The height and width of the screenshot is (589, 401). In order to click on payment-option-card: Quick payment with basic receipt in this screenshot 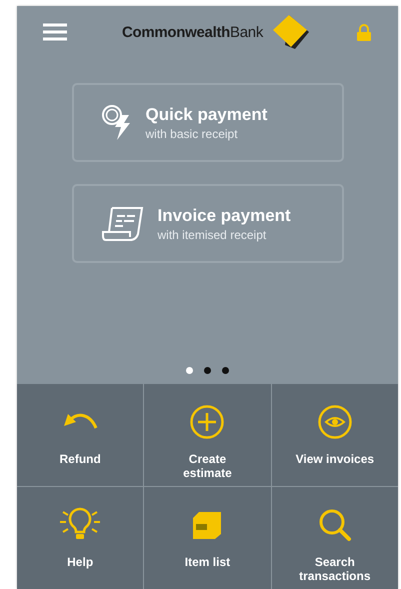, I will do `click(208, 122)`.